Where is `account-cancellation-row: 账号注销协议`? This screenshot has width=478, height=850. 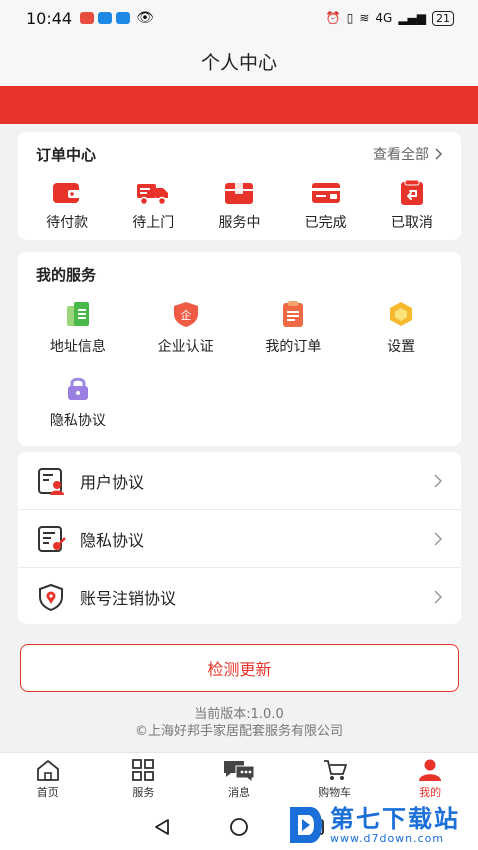
account-cancellation-row: 账号注销协议 is located at coordinates (239, 597).